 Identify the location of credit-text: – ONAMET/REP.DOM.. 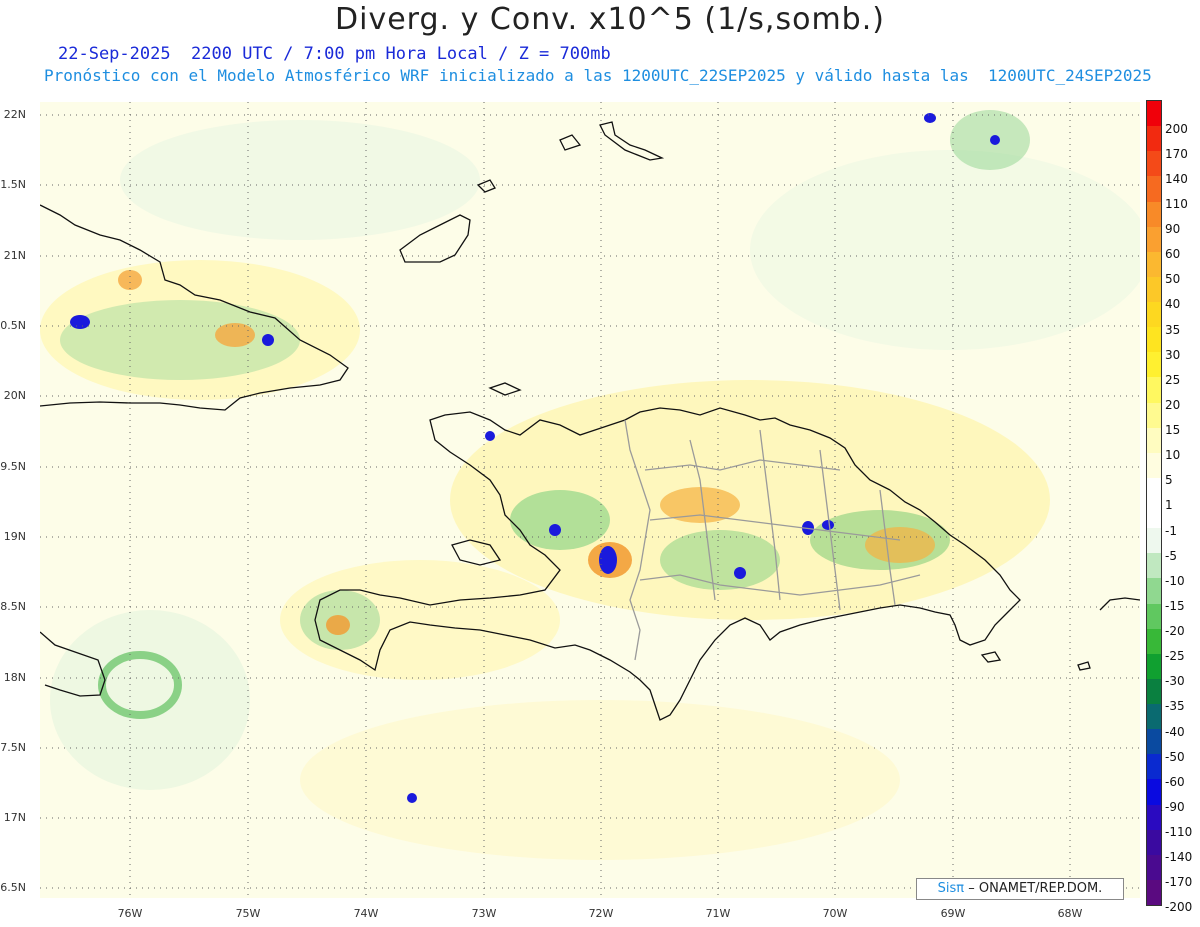
(1035, 888).